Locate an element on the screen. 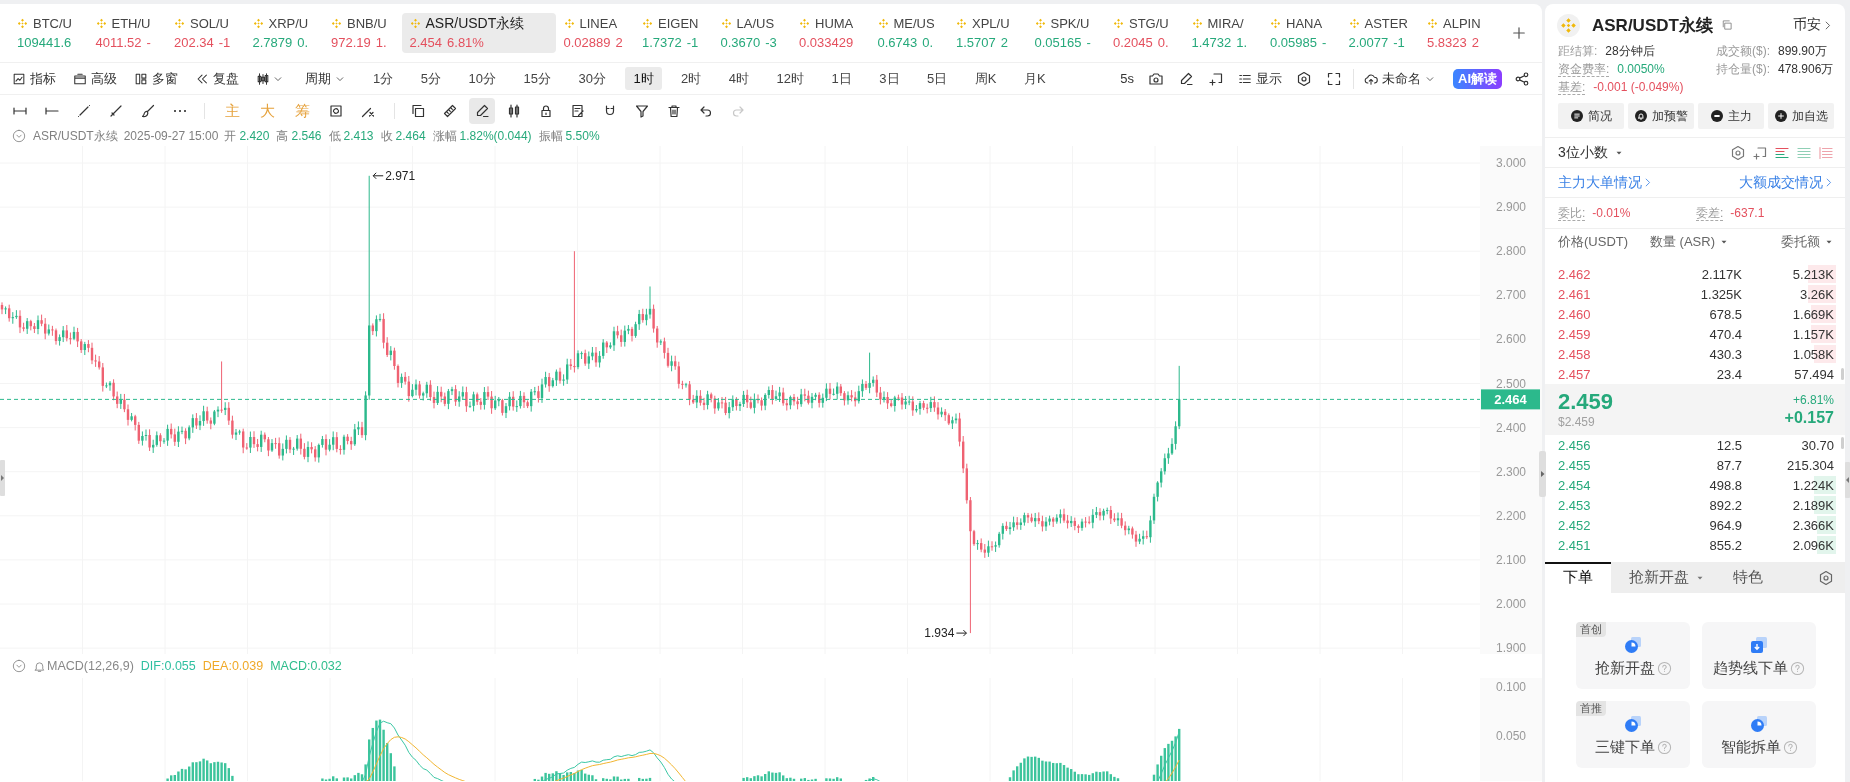 The height and width of the screenshot is (782, 1850). toolbar-button: 高级 is located at coordinates (95, 78).